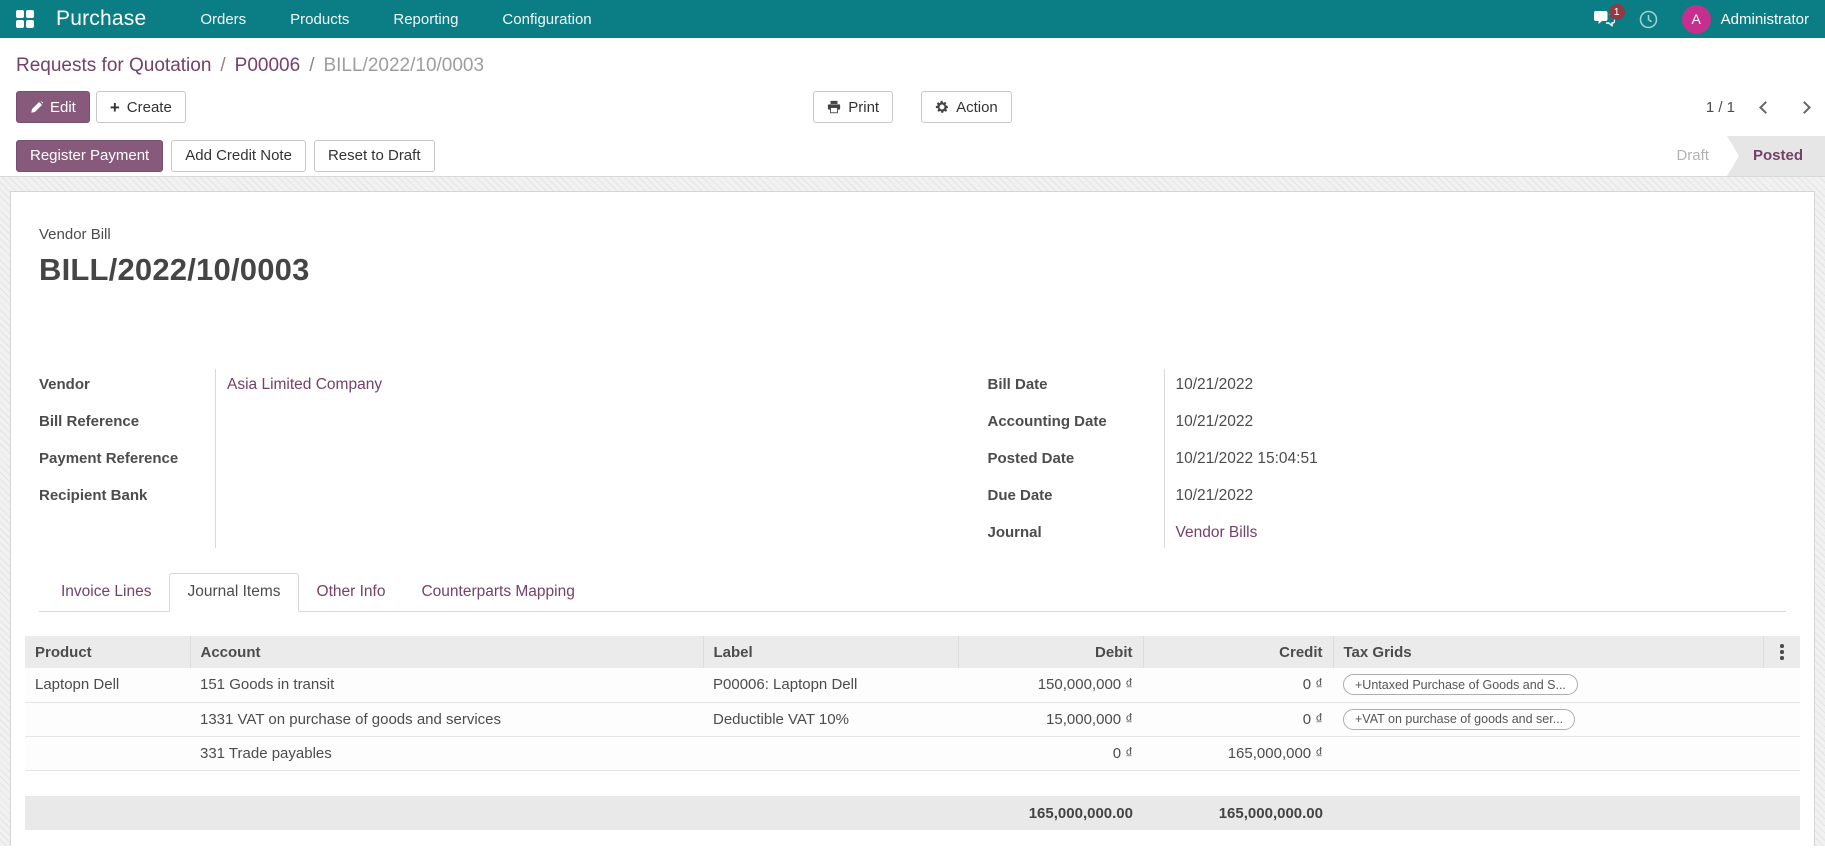 Image resolution: width=1825 pixels, height=855 pixels. Describe the element at coordinates (834, 107) in the screenshot. I see `printer-icon` at that location.